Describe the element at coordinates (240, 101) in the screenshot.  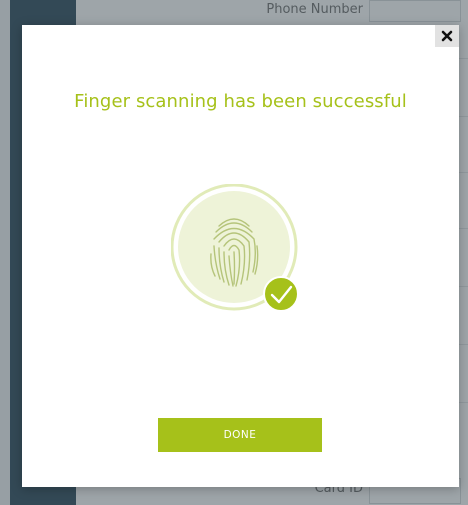
I see `dialog-title: Finger scanning has been successful` at that location.